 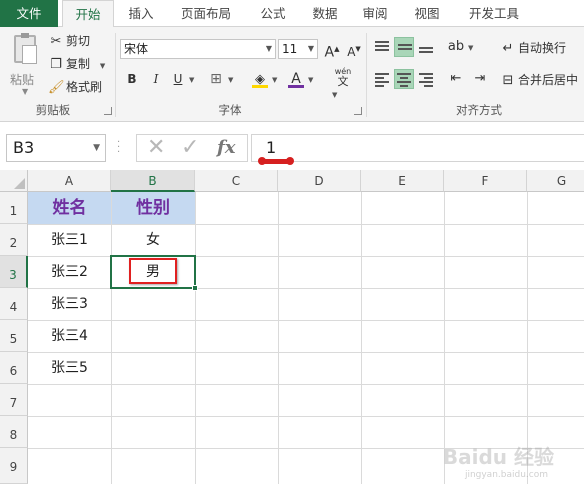 I want to click on enter-icon: ✓, so click(x=190, y=148).